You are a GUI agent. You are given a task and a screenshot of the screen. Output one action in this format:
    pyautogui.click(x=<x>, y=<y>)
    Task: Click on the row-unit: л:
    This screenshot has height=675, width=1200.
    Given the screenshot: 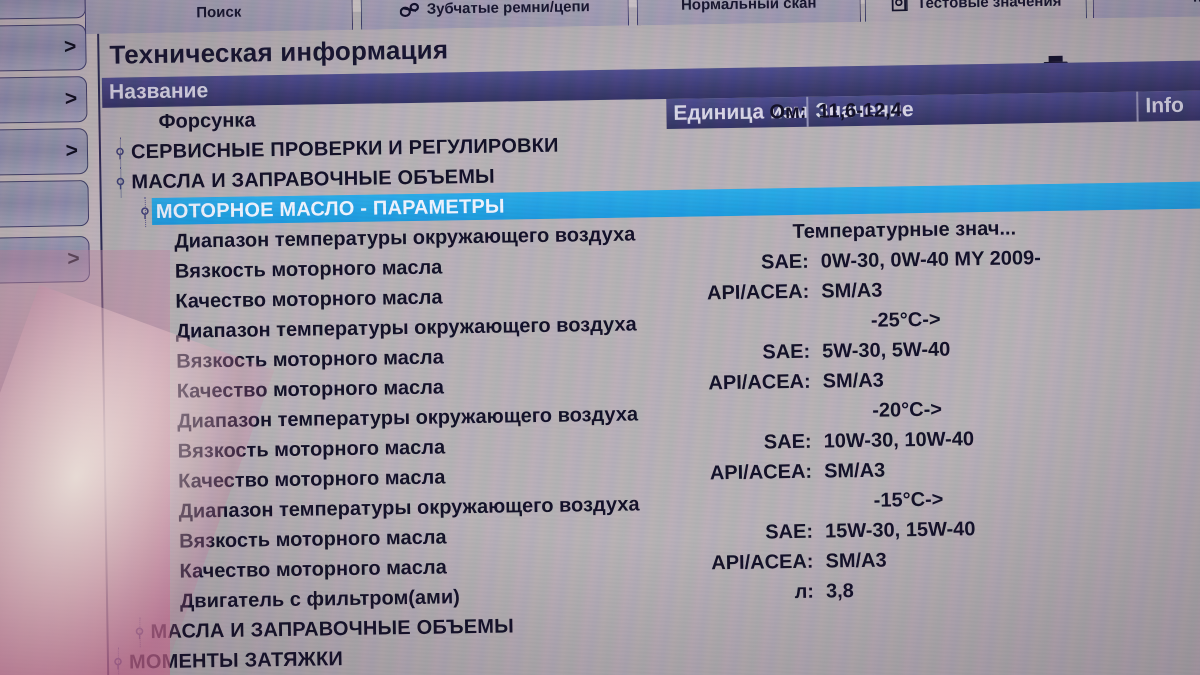 What is the action you would take?
    pyautogui.click(x=804, y=592)
    